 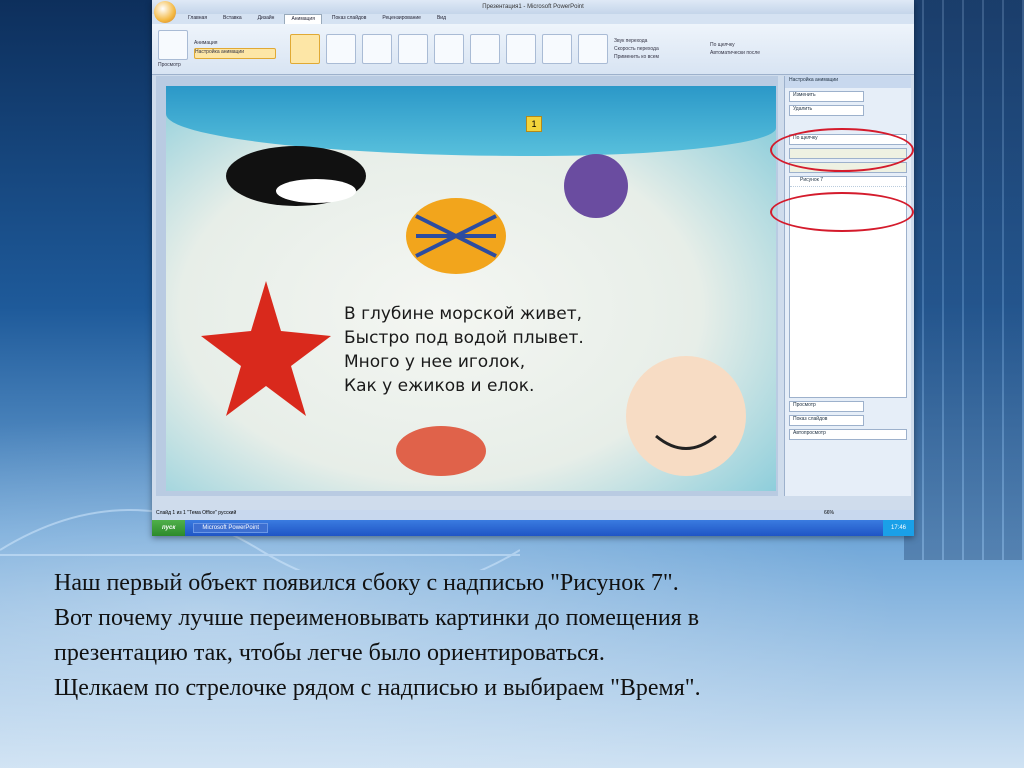 I want to click on taskbar-app-button: Microsoft PowerPoint, so click(x=231, y=528).